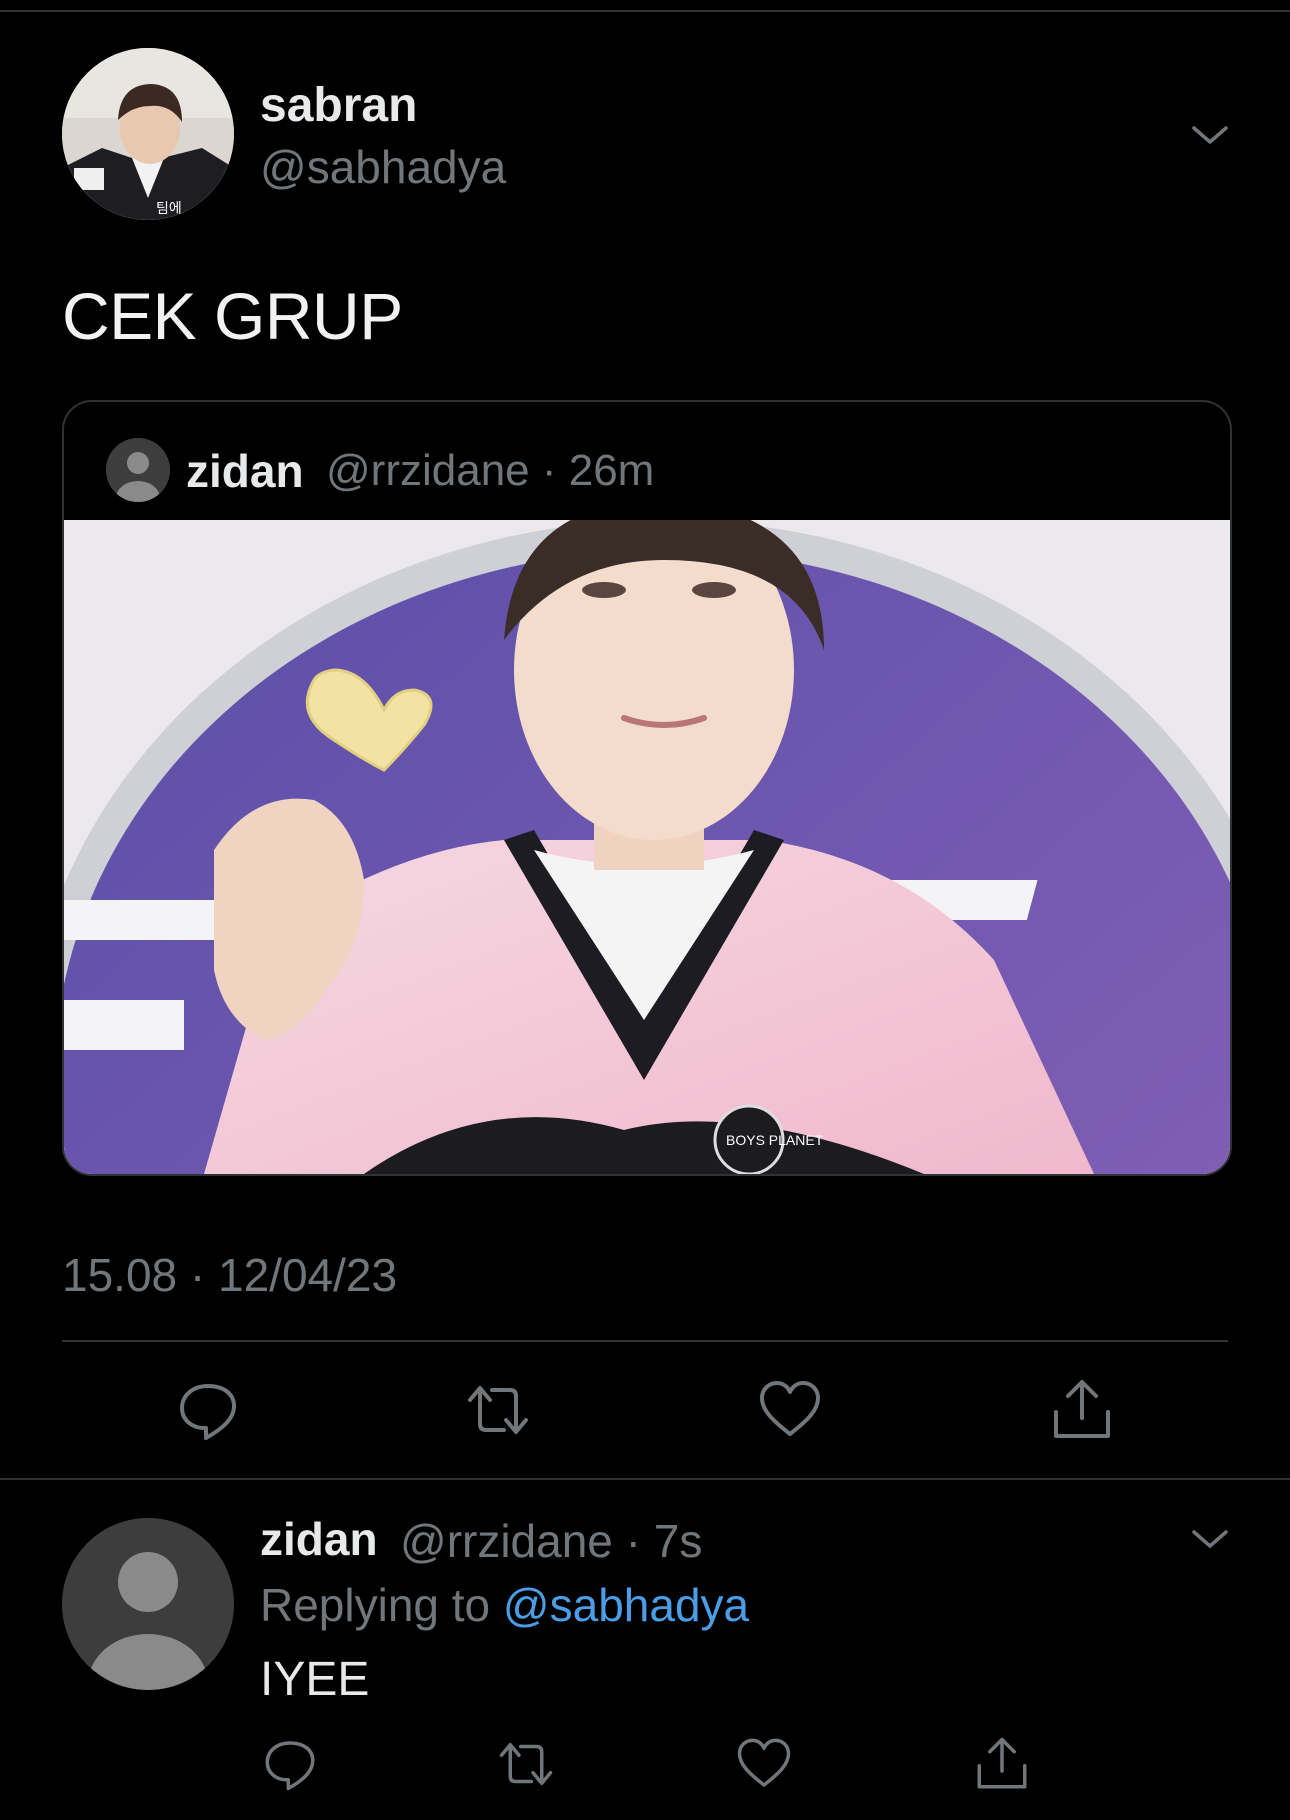 This screenshot has height=1820, width=1290. Describe the element at coordinates (490, 470) in the screenshot. I see `quoted-author-handle: @rrzidane · 26m` at that location.